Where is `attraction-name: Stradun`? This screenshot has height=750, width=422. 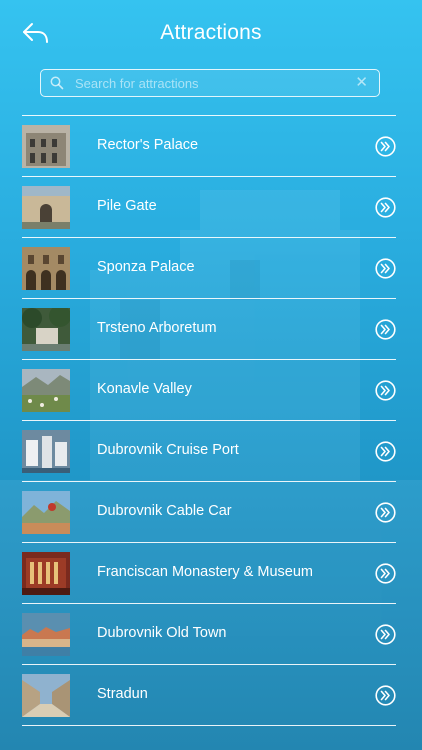 attraction-name: Stradun is located at coordinates (122, 694).